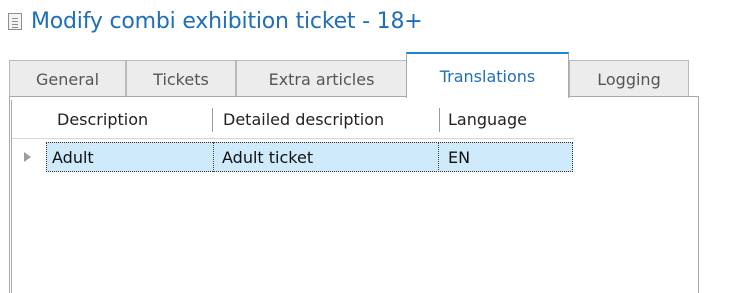 This screenshot has height=293, width=733. What do you see at coordinates (181, 78) in the screenshot?
I see `tab-tickets: Tickets` at bounding box center [181, 78].